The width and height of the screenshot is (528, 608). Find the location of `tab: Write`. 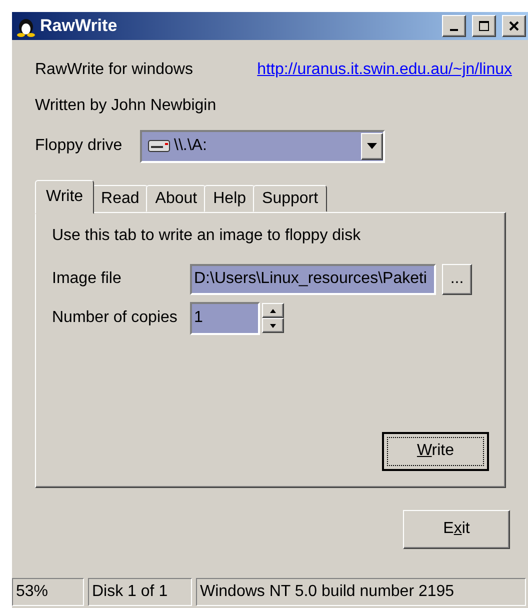

tab: Write is located at coordinates (64, 197).